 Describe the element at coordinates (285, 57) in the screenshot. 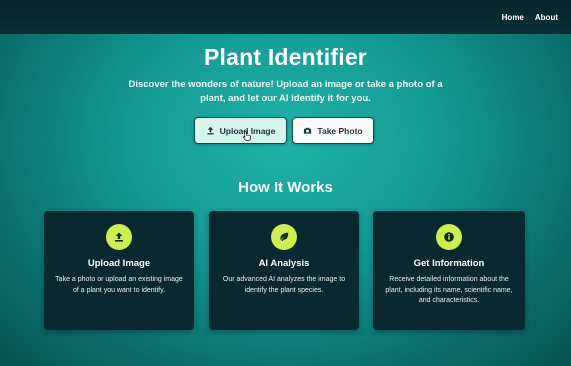

I see `page-title: Plant Identifier` at that location.